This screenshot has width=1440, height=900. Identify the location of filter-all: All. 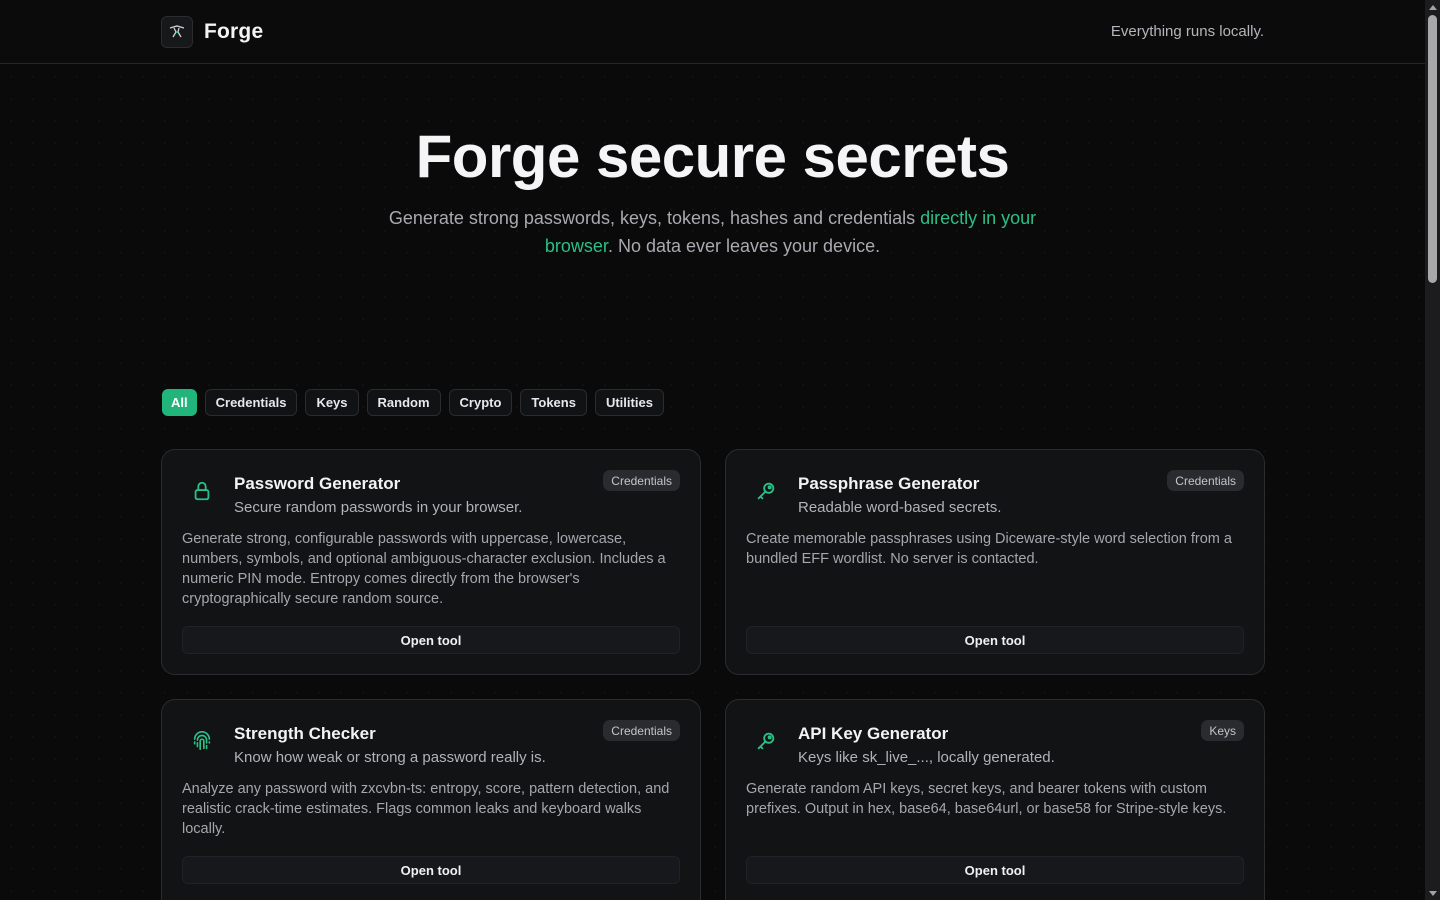
(179, 402).